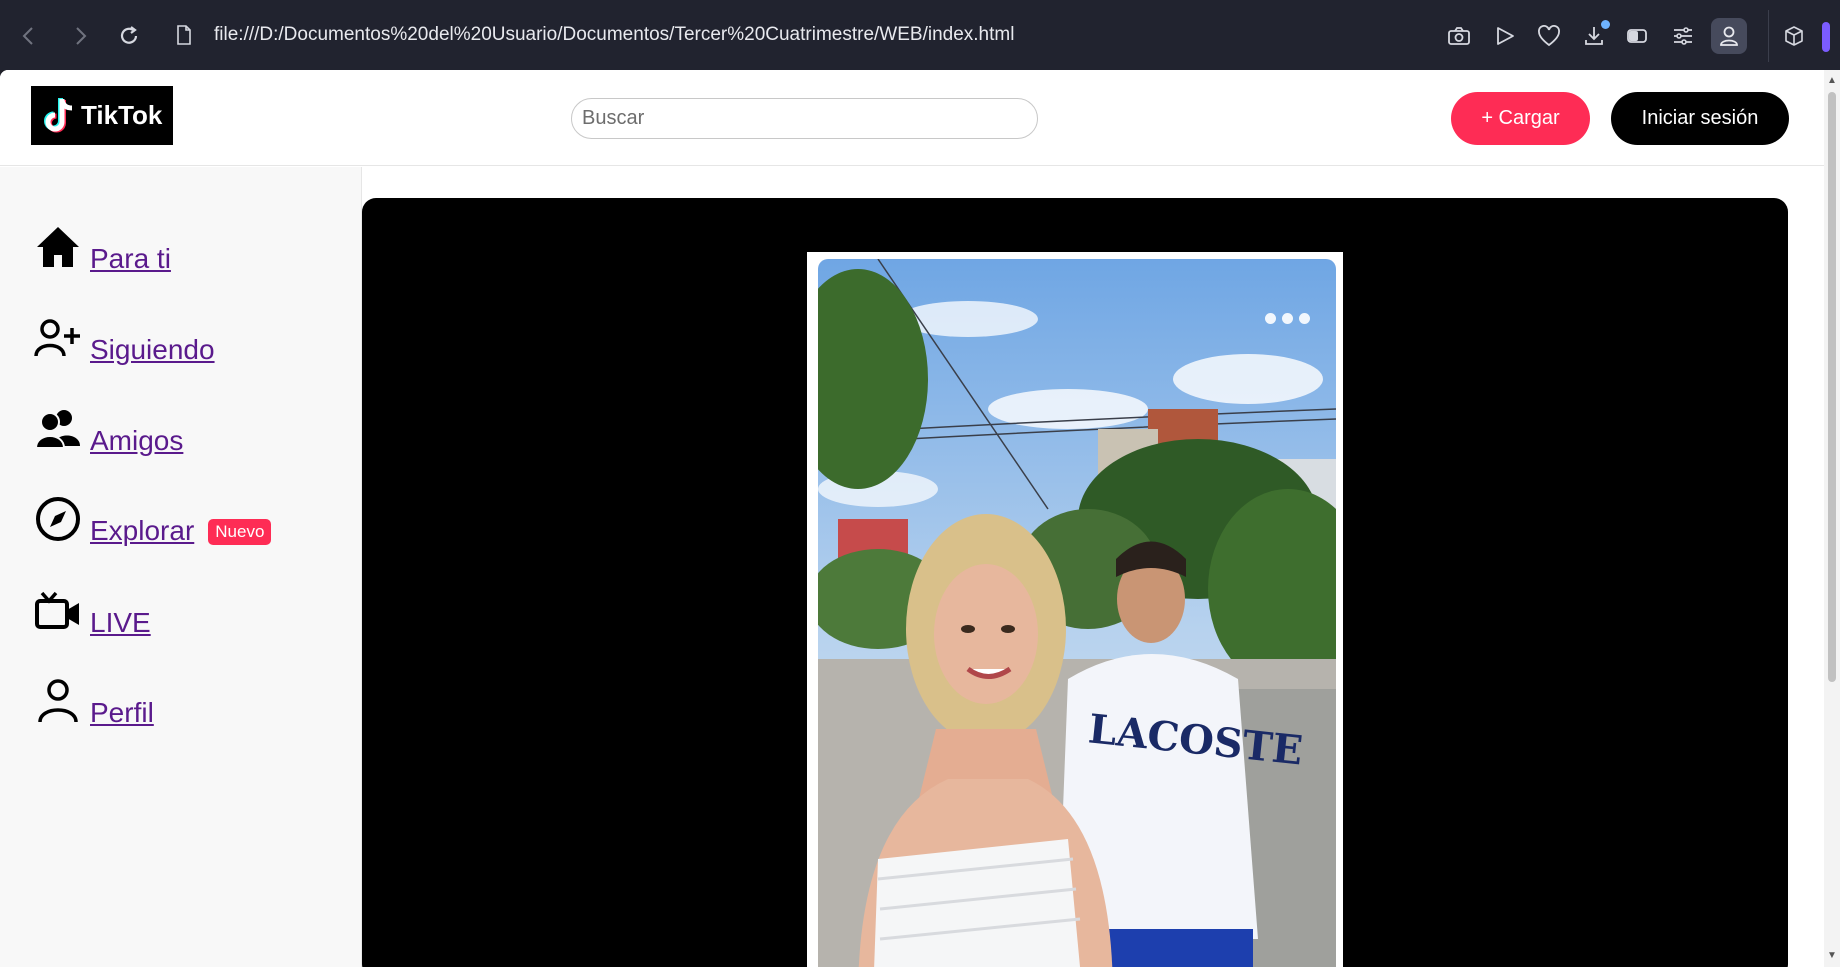  I want to click on sidebar-item-siguiendo: Siguiendo, so click(124, 339).